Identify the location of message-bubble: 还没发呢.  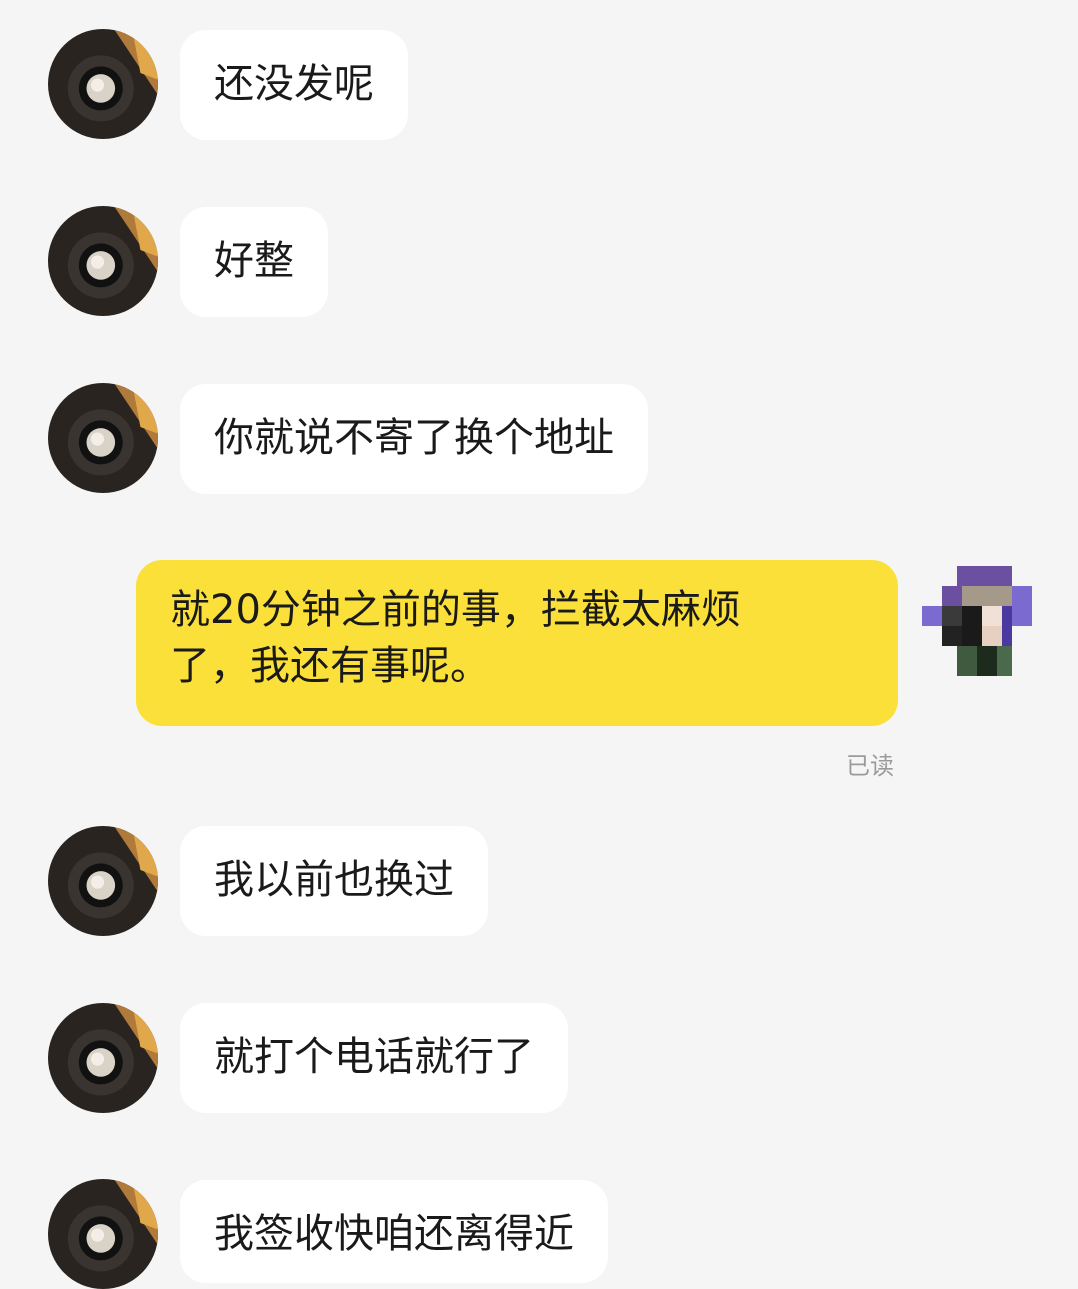
(294, 85).